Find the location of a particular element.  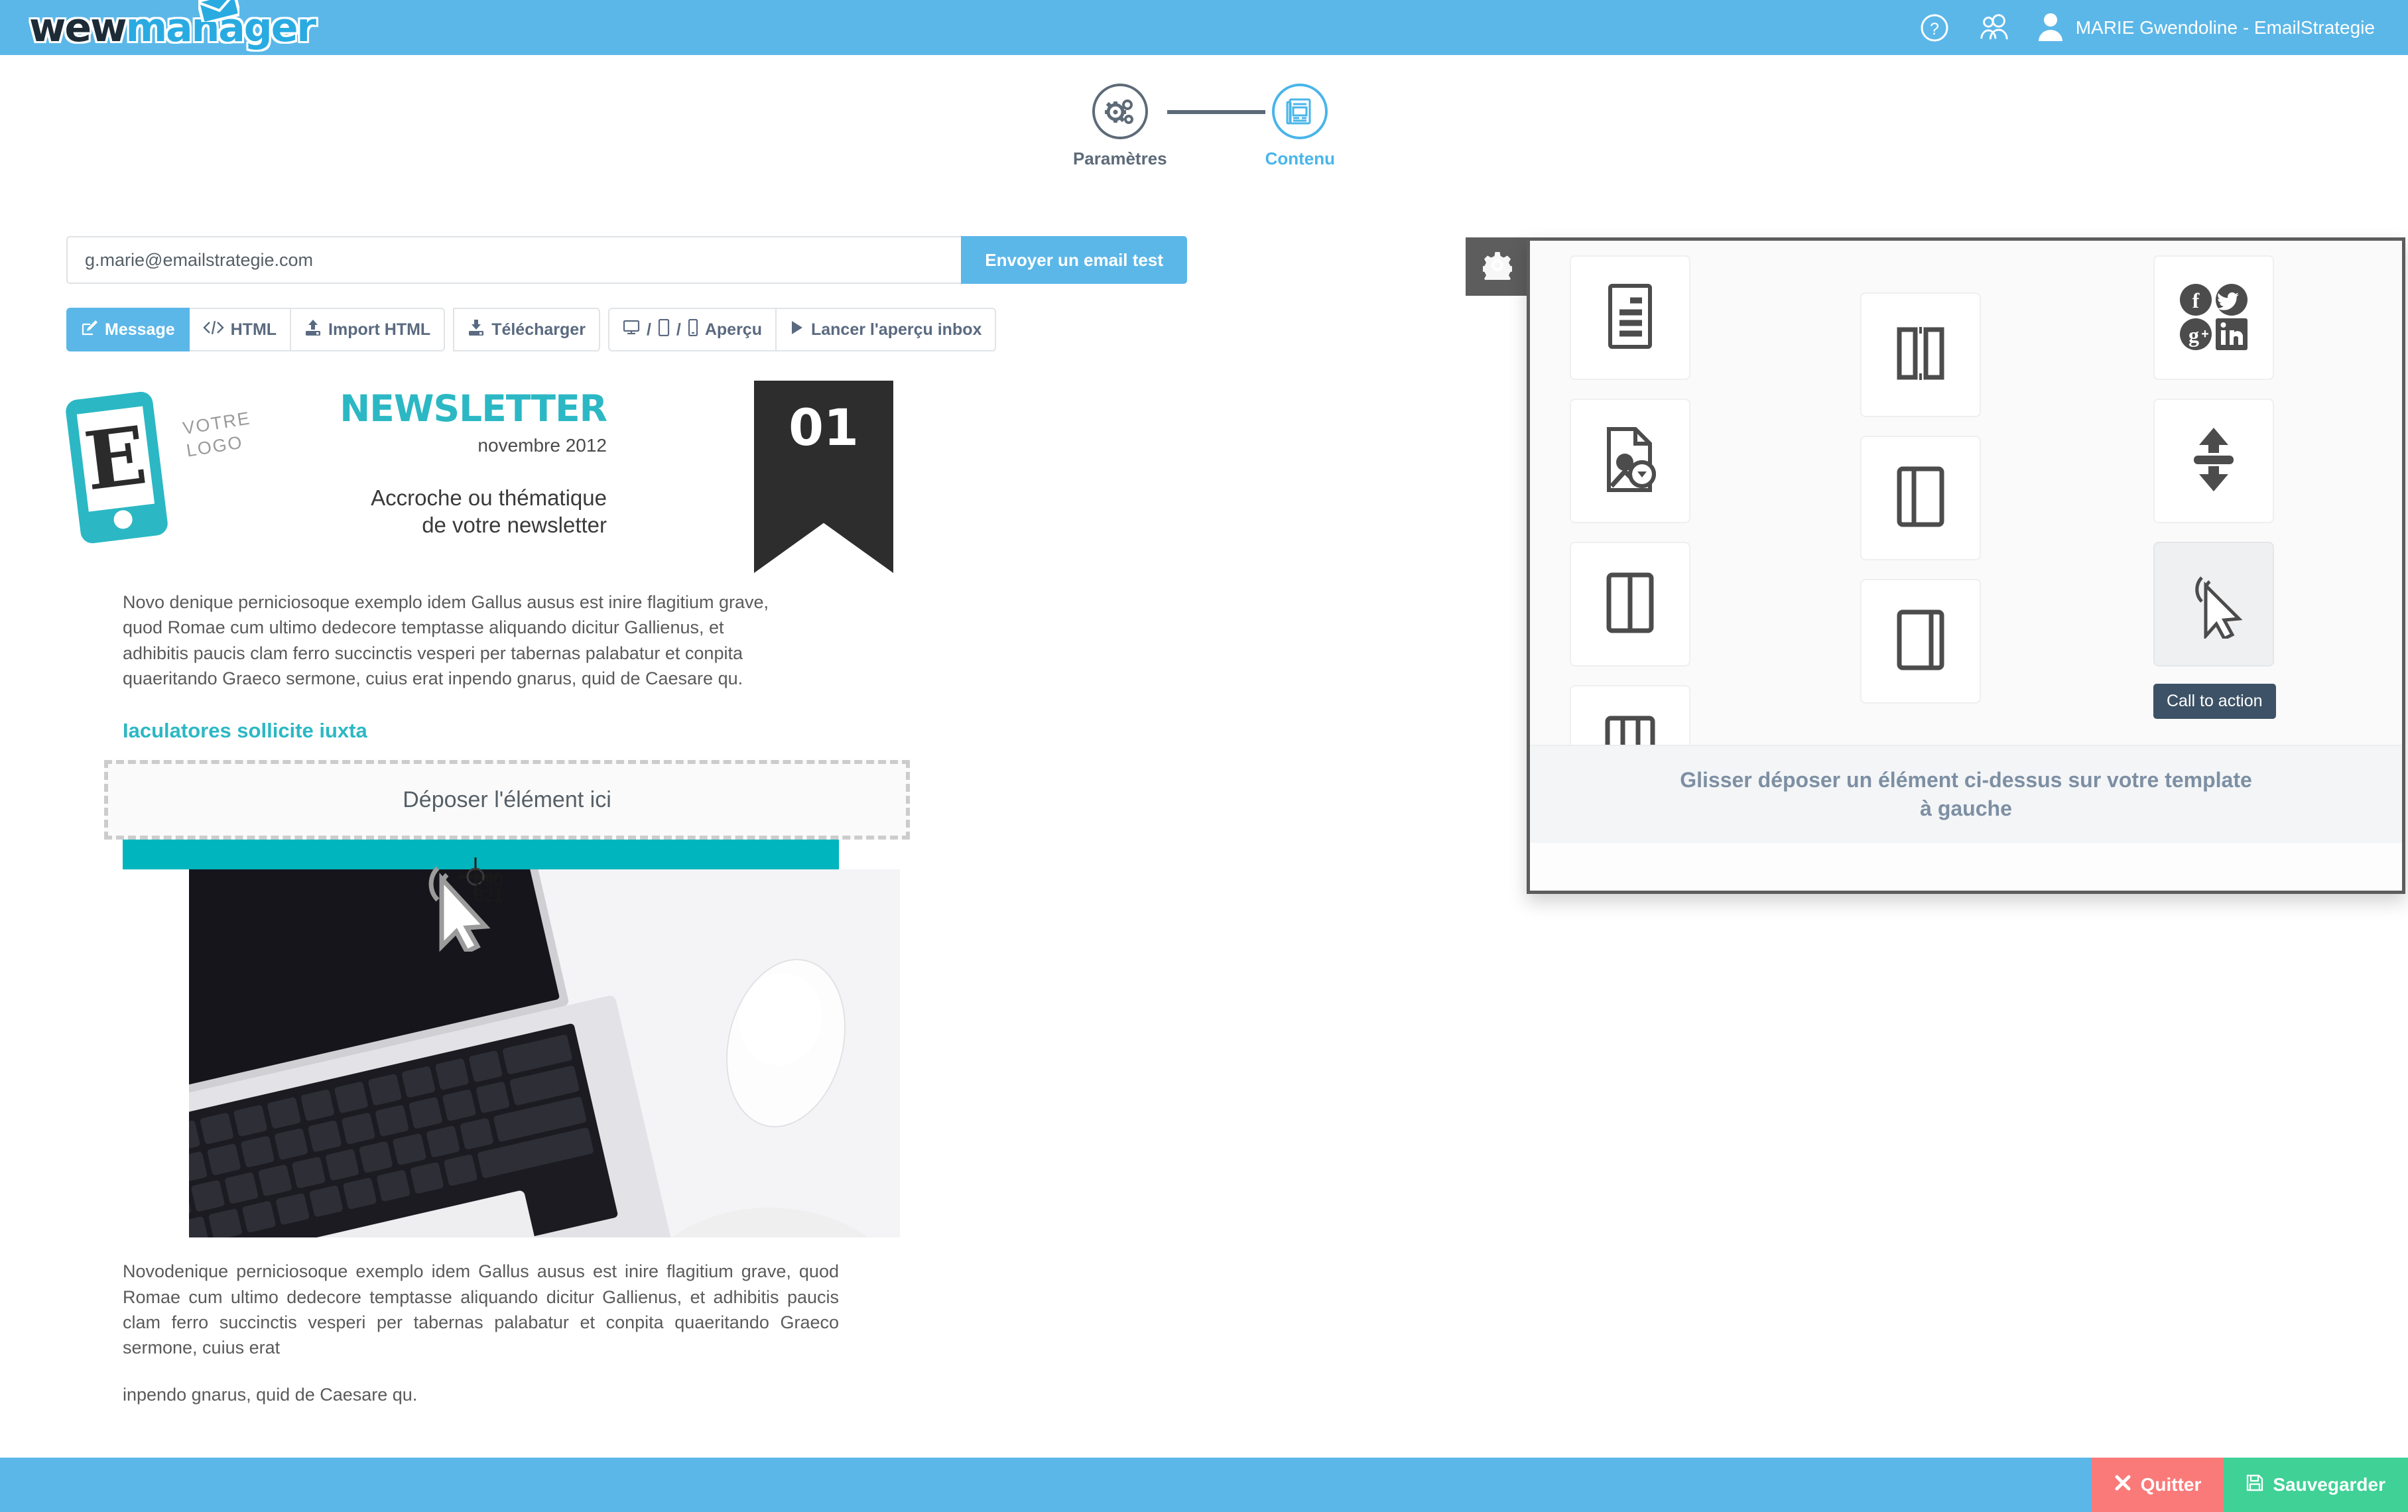

step-parametres: Paramètres is located at coordinates (1120, 126).